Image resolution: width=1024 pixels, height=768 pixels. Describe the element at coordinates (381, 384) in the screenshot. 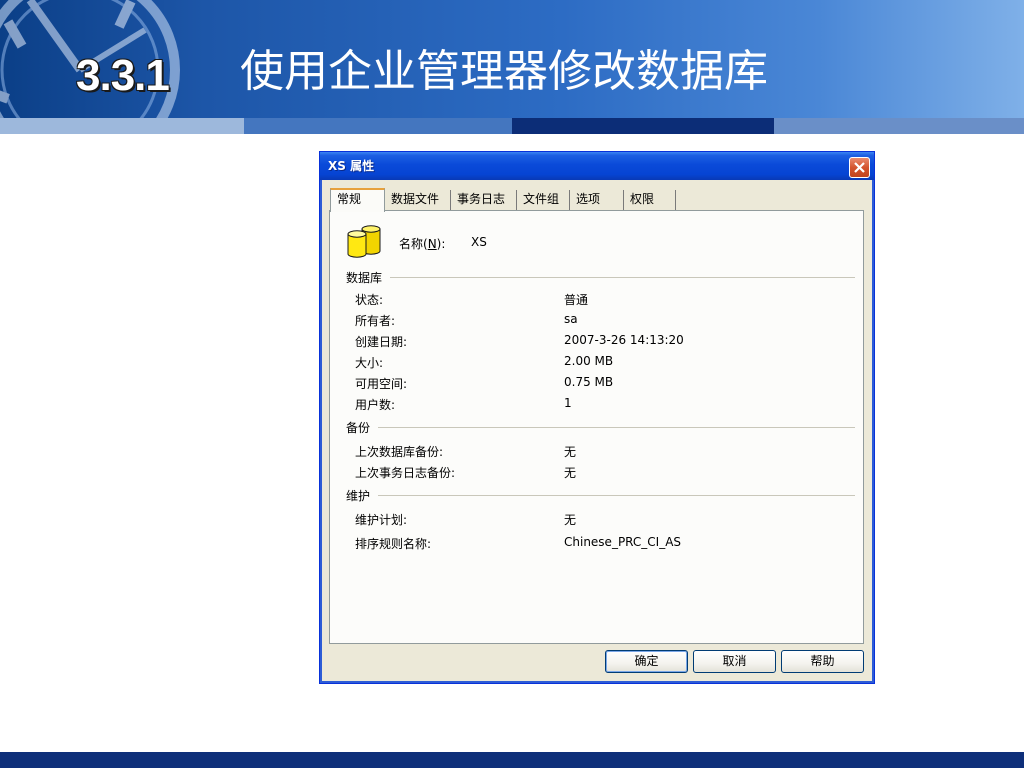

I see `space-available-label: 可用空间:` at that location.